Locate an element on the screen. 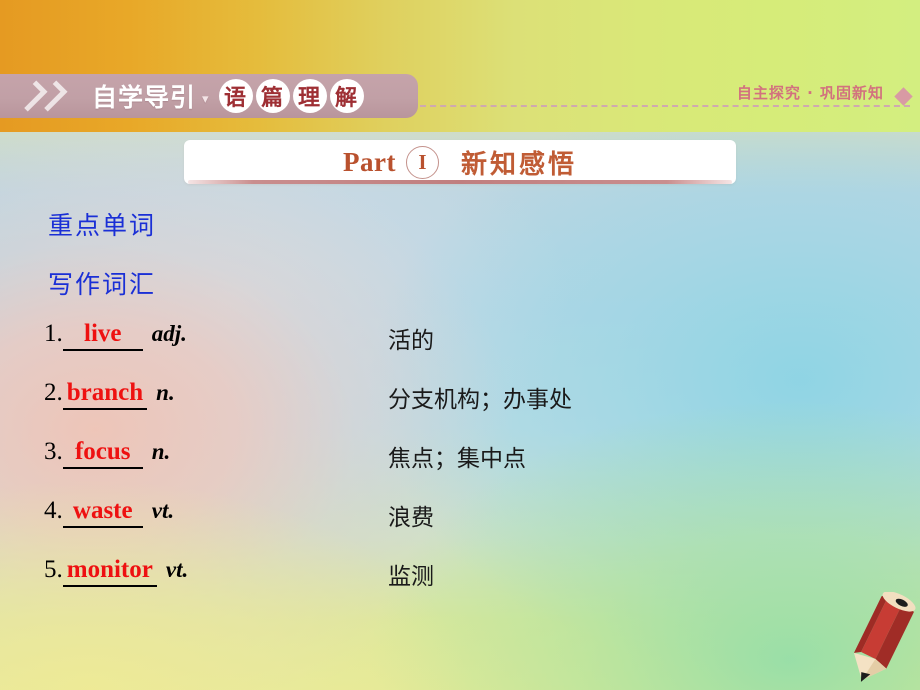 The width and height of the screenshot is (920, 690). row-index: 1. is located at coordinates (53, 333).